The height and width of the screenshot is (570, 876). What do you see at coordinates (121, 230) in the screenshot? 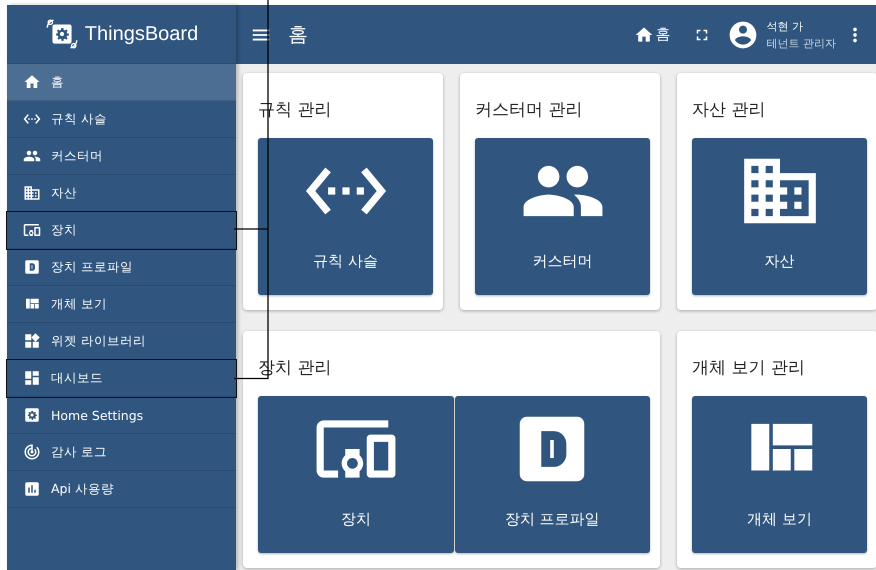
I see `sidebar-item: 장치` at bounding box center [121, 230].